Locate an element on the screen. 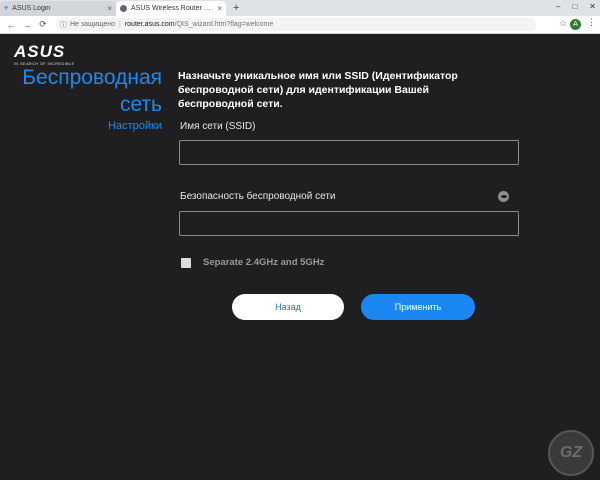 The height and width of the screenshot is (480, 600). ssid-label: Имя сети (SSID) is located at coordinates (218, 126).